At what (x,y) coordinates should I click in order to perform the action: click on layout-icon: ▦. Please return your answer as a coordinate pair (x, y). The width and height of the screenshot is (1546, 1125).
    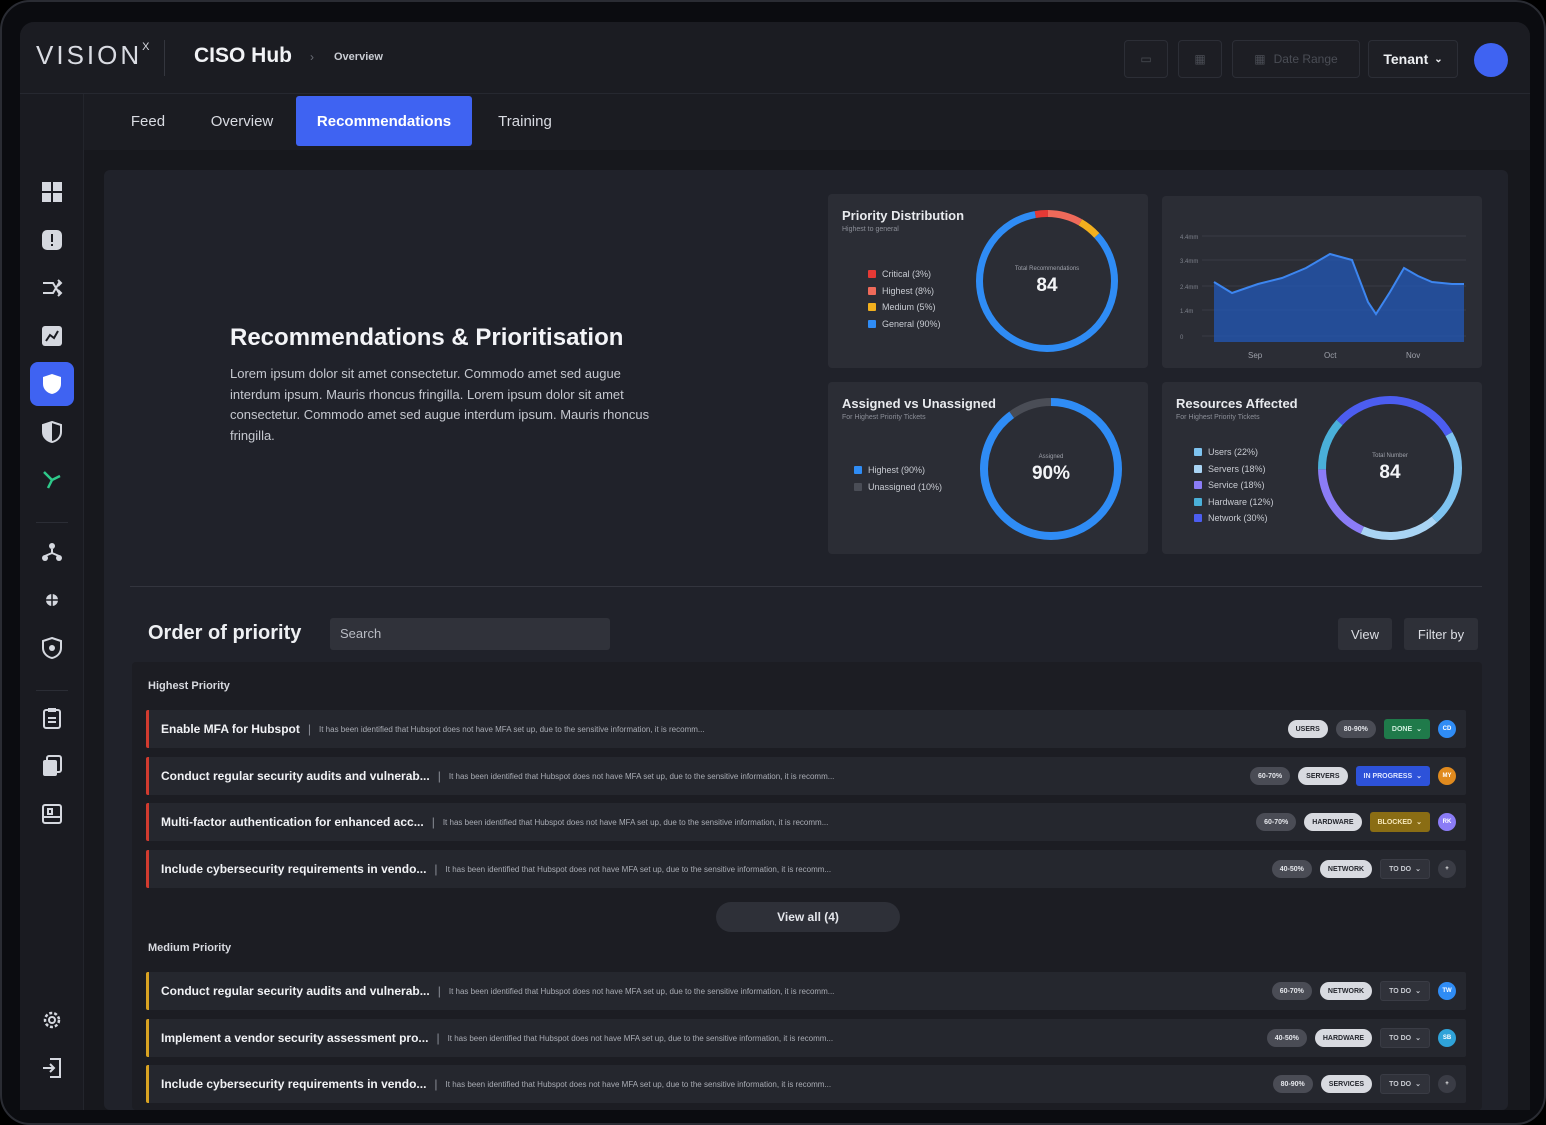
    Looking at the image, I should click on (1200, 59).